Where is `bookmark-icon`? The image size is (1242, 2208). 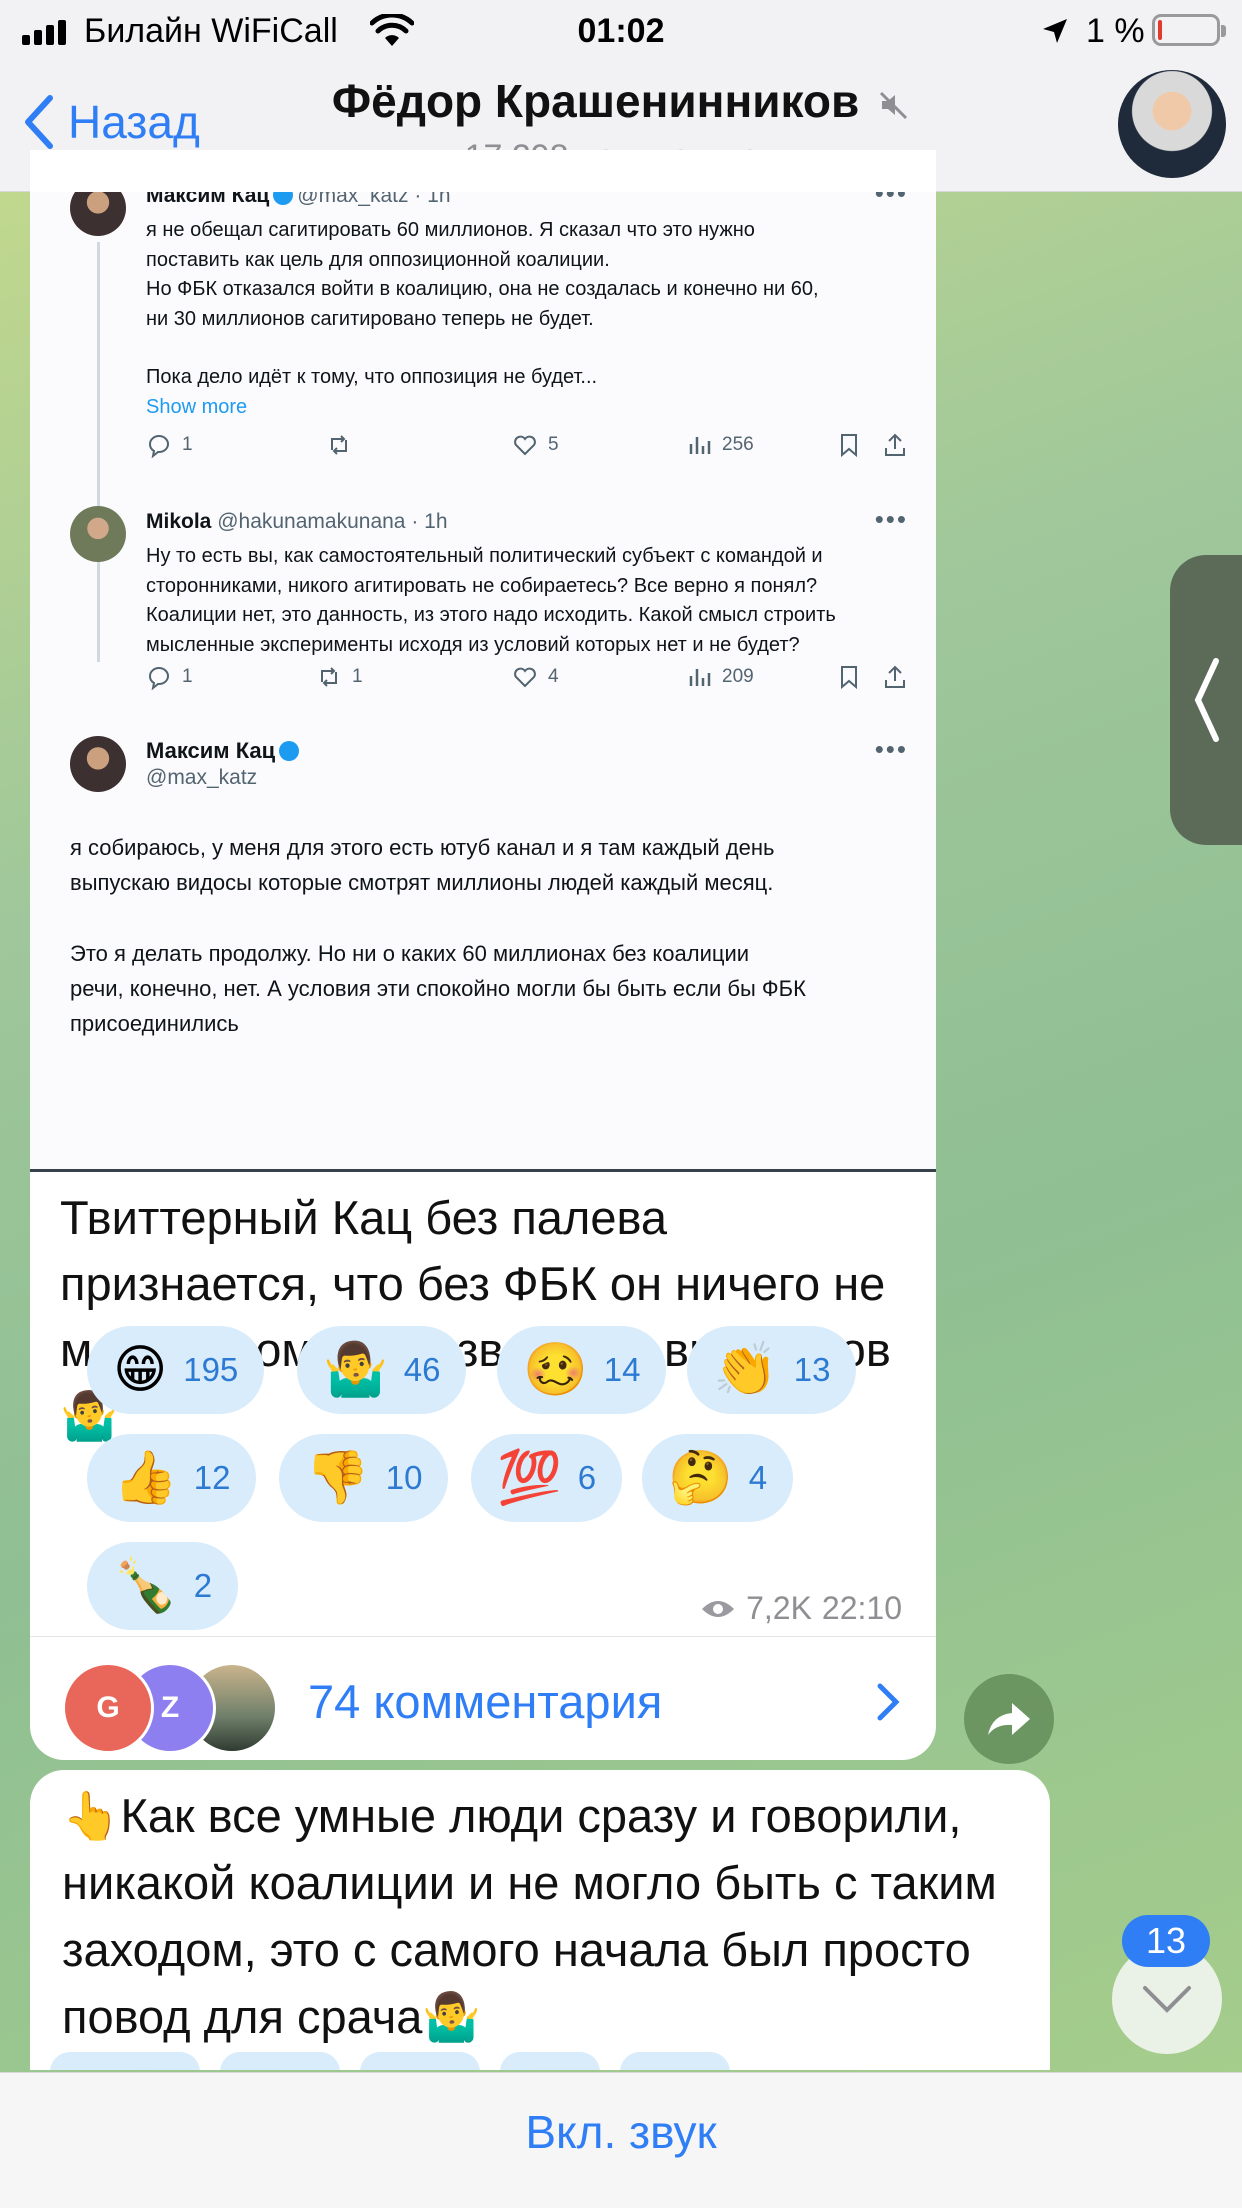 bookmark-icon is located at coordinates (849, 678).